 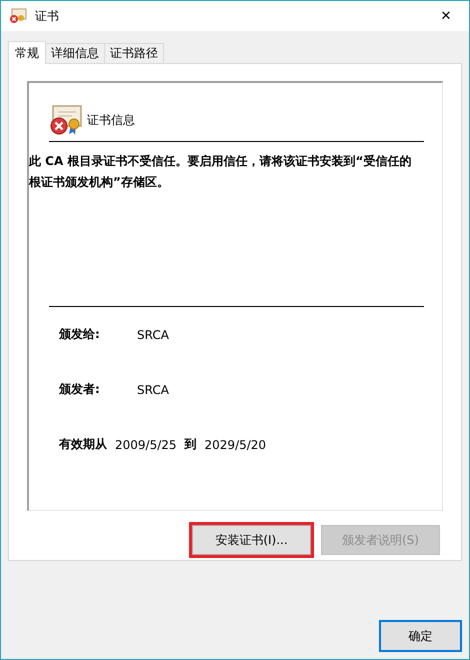 I want to click on close-button: ✕, so click(x=446, y=16).